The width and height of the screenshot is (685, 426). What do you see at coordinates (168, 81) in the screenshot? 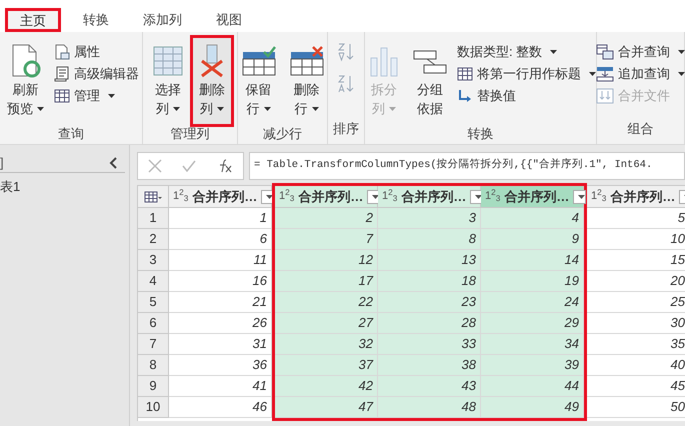
I see `ribbon-large-button: 选择 列` at bounding box center [168, 81].